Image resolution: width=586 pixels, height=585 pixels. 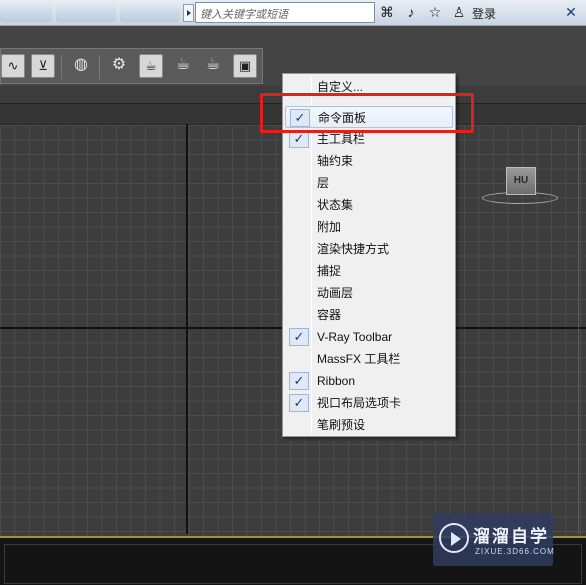 I want to click on highlight-annotation, so click(x=367, y=113).